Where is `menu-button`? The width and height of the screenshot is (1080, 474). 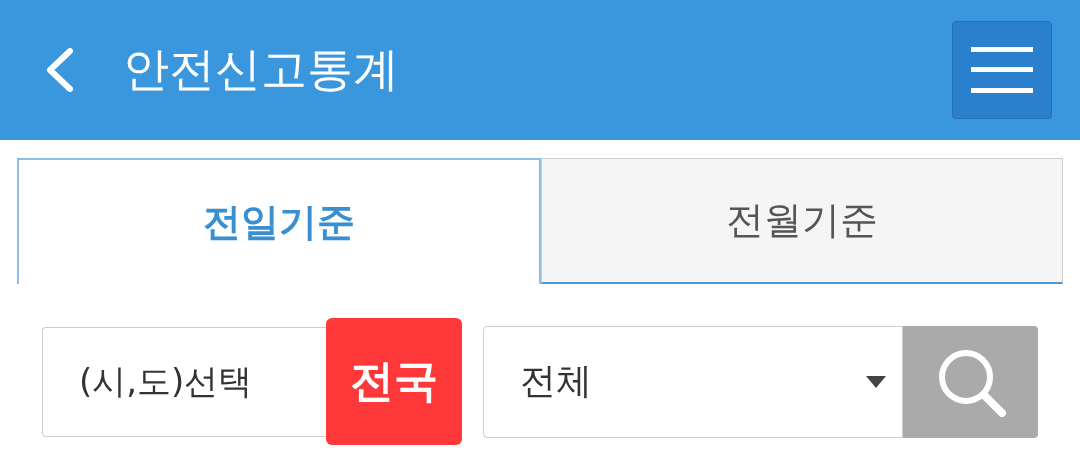
menu-button is located at coordinates (1002, 70).